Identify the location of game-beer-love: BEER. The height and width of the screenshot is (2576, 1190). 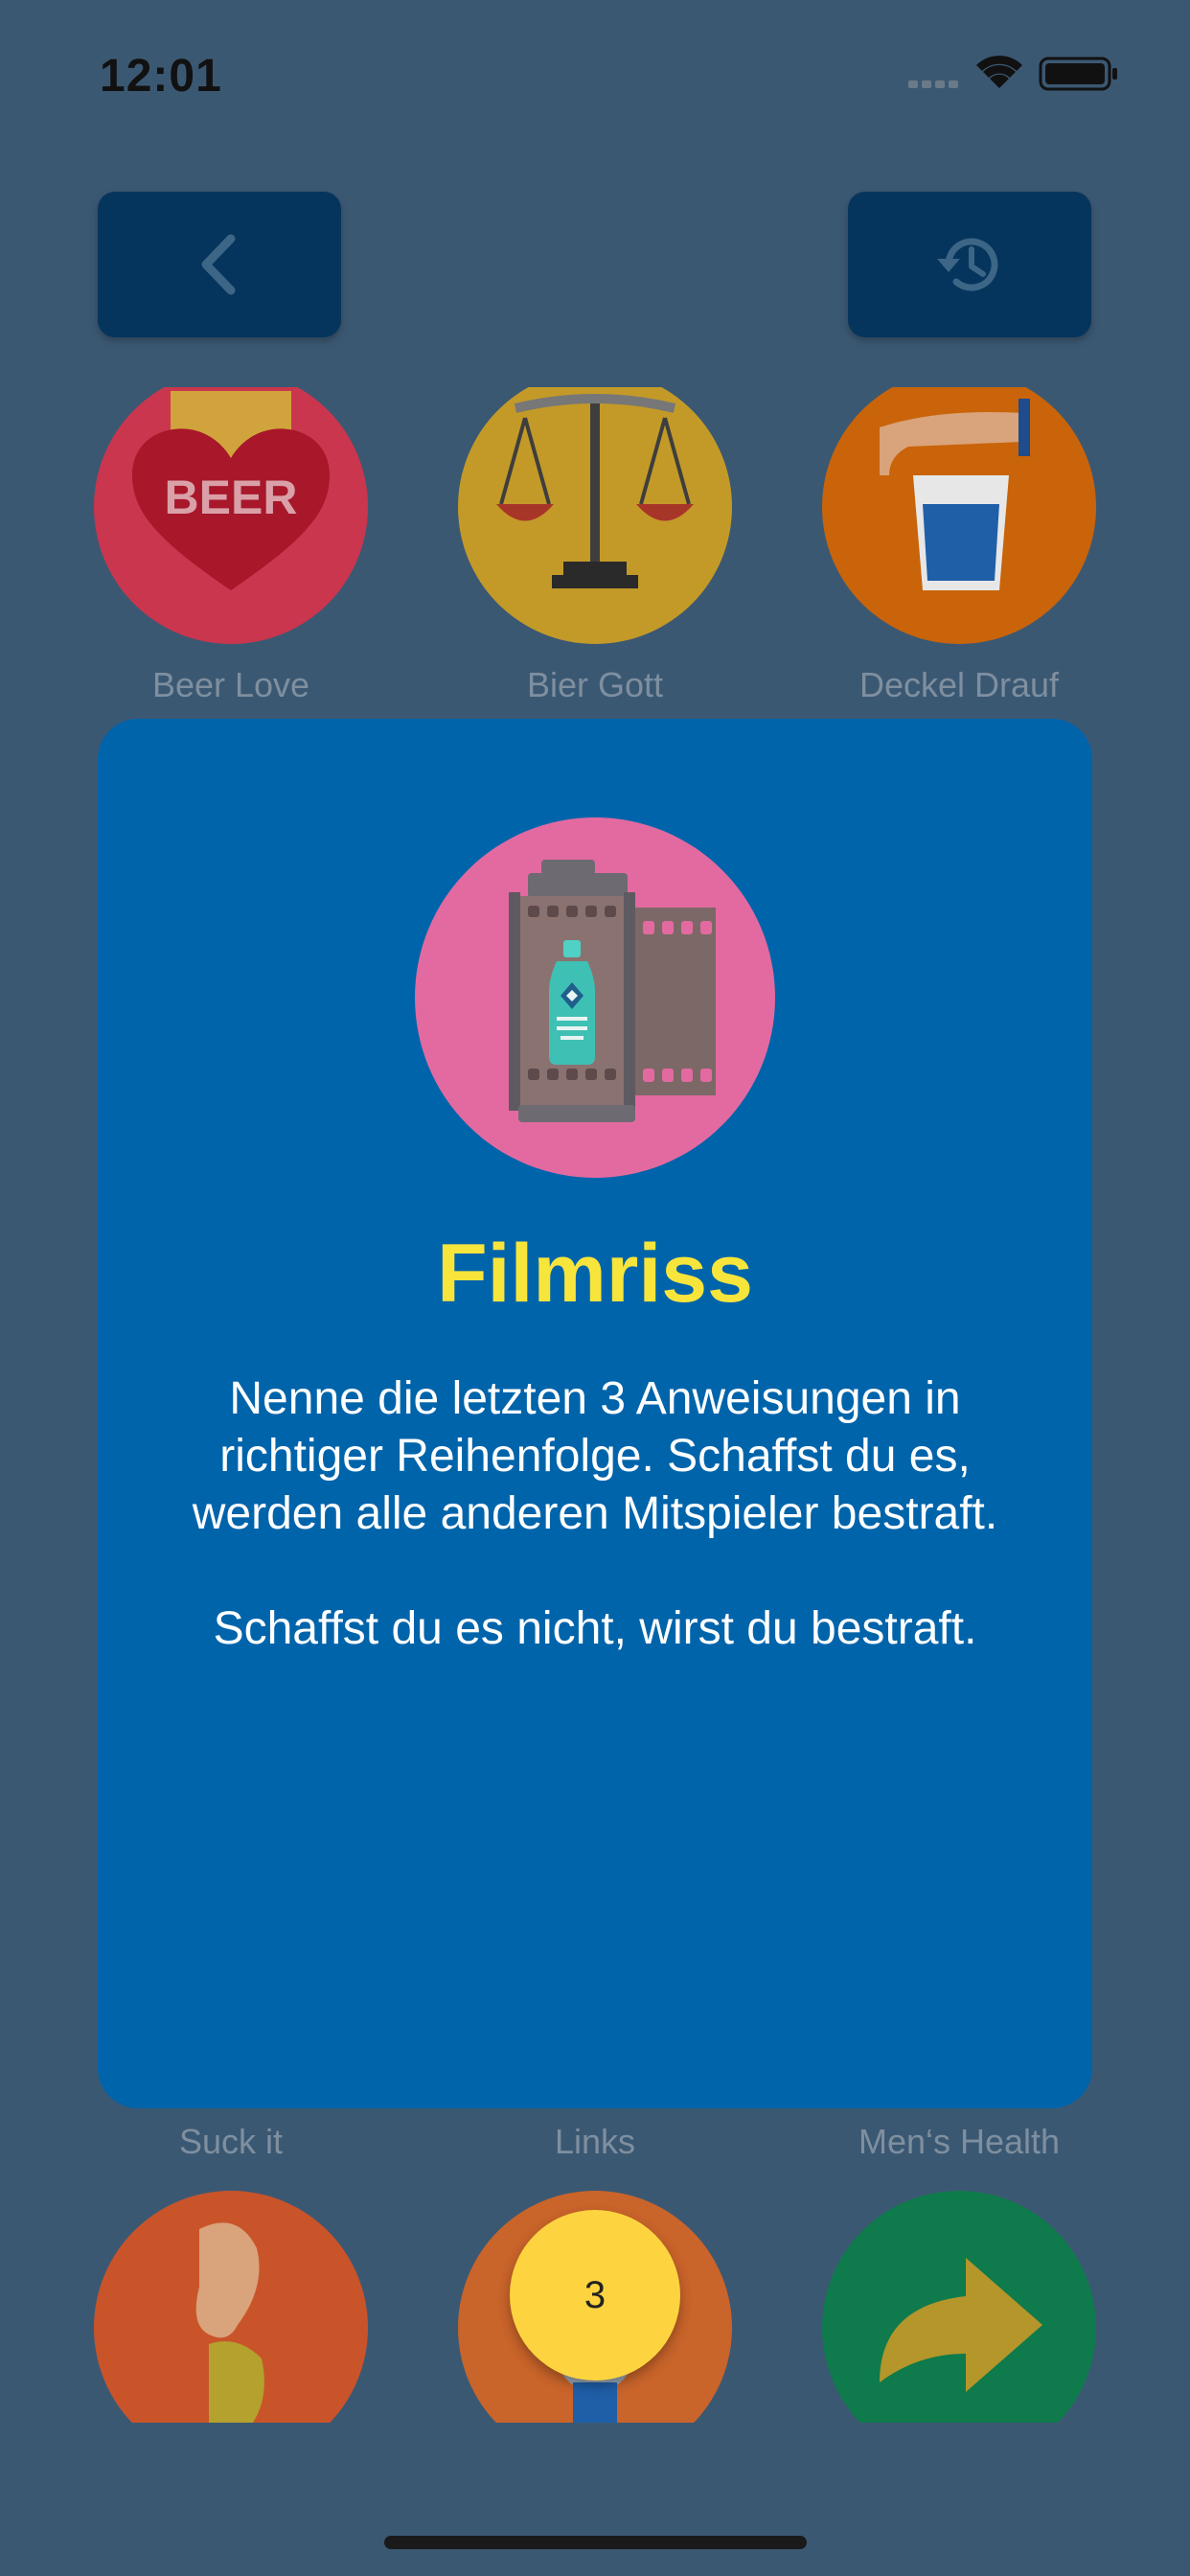
(231, 515).